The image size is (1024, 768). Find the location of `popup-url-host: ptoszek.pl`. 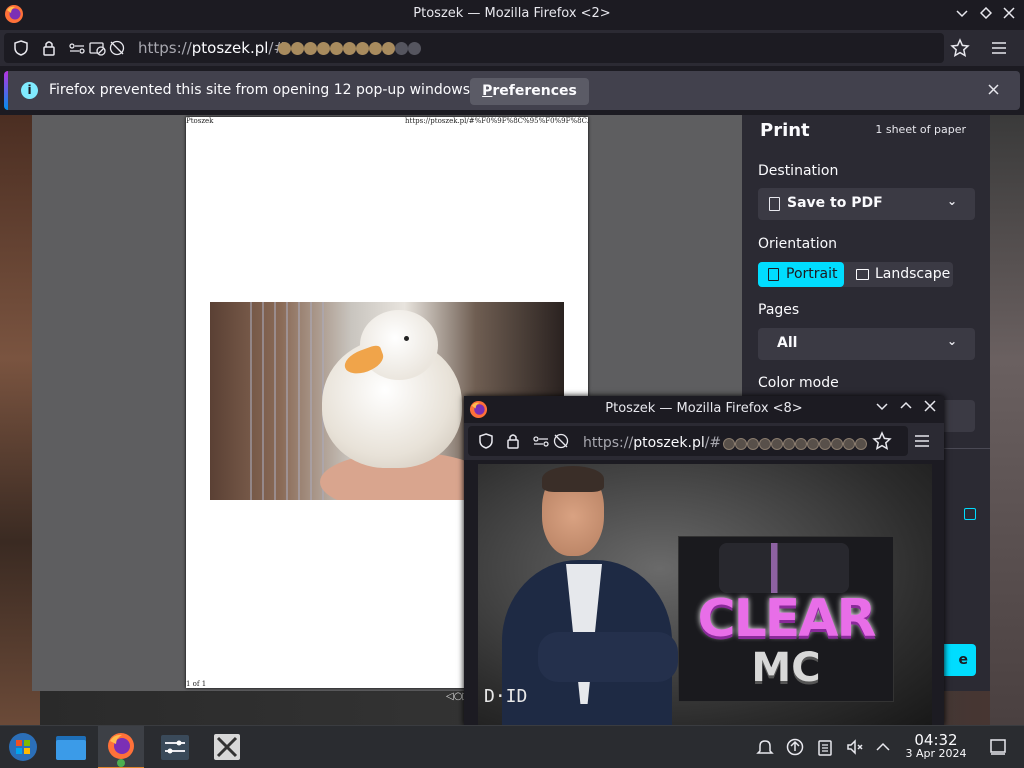

popup-url-host: ptoszek.pl is located at coordinates (669, 443).